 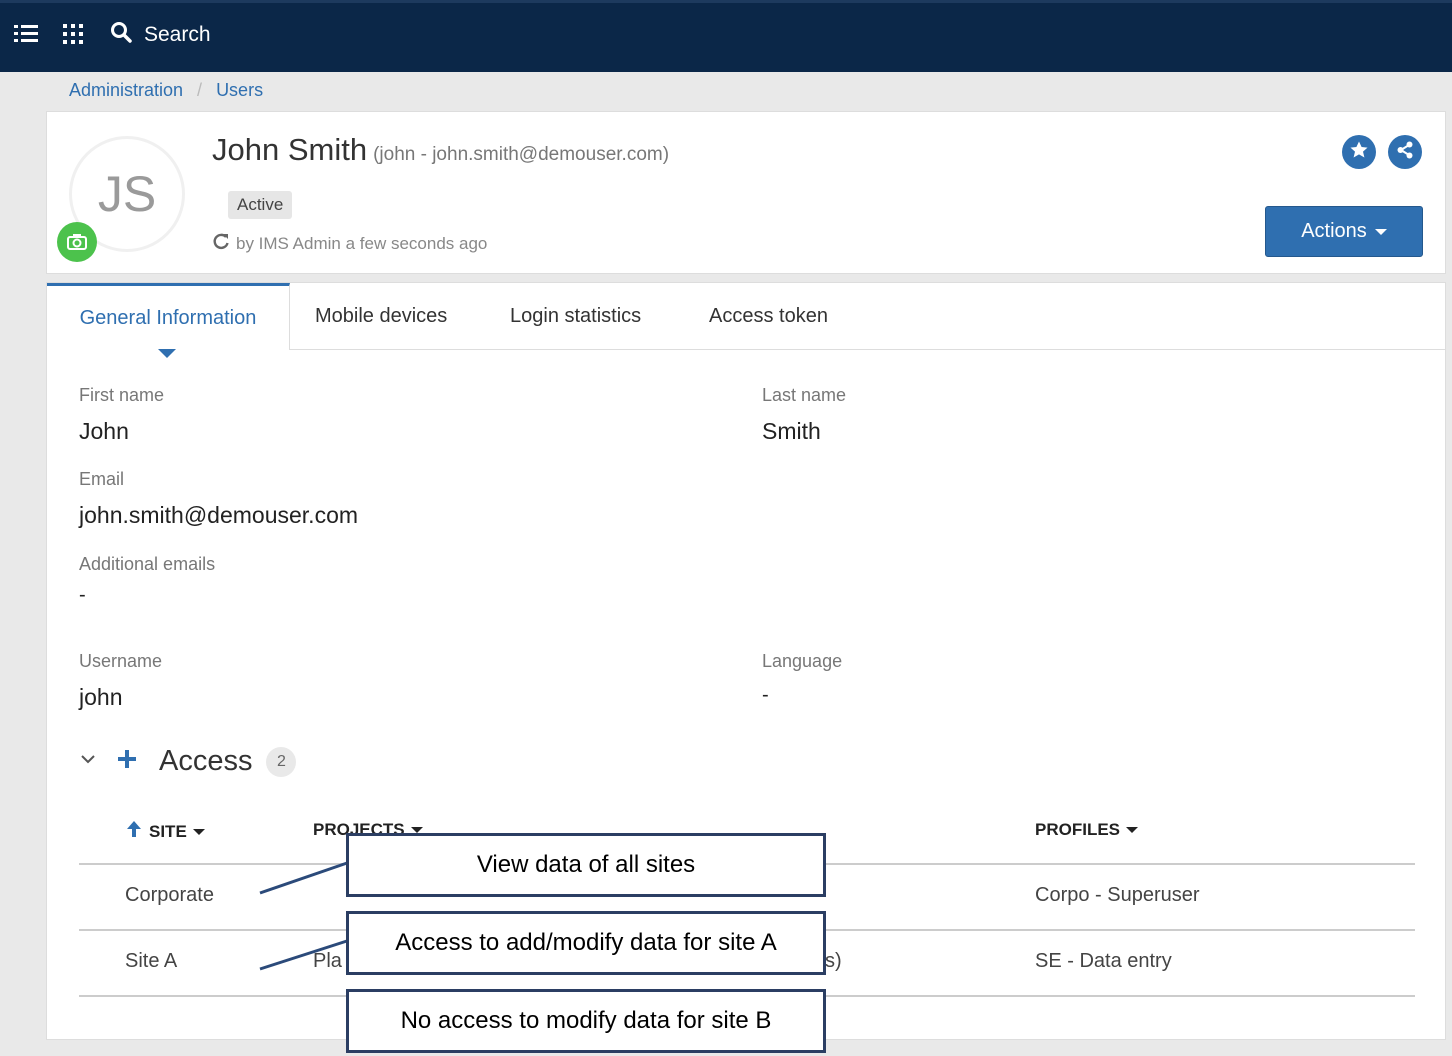 What do you see at coordinates (586, 943) in the screenshot?
I see `callout-site-a: Access to add/modify data for site A` at bounding box center [586, 943].